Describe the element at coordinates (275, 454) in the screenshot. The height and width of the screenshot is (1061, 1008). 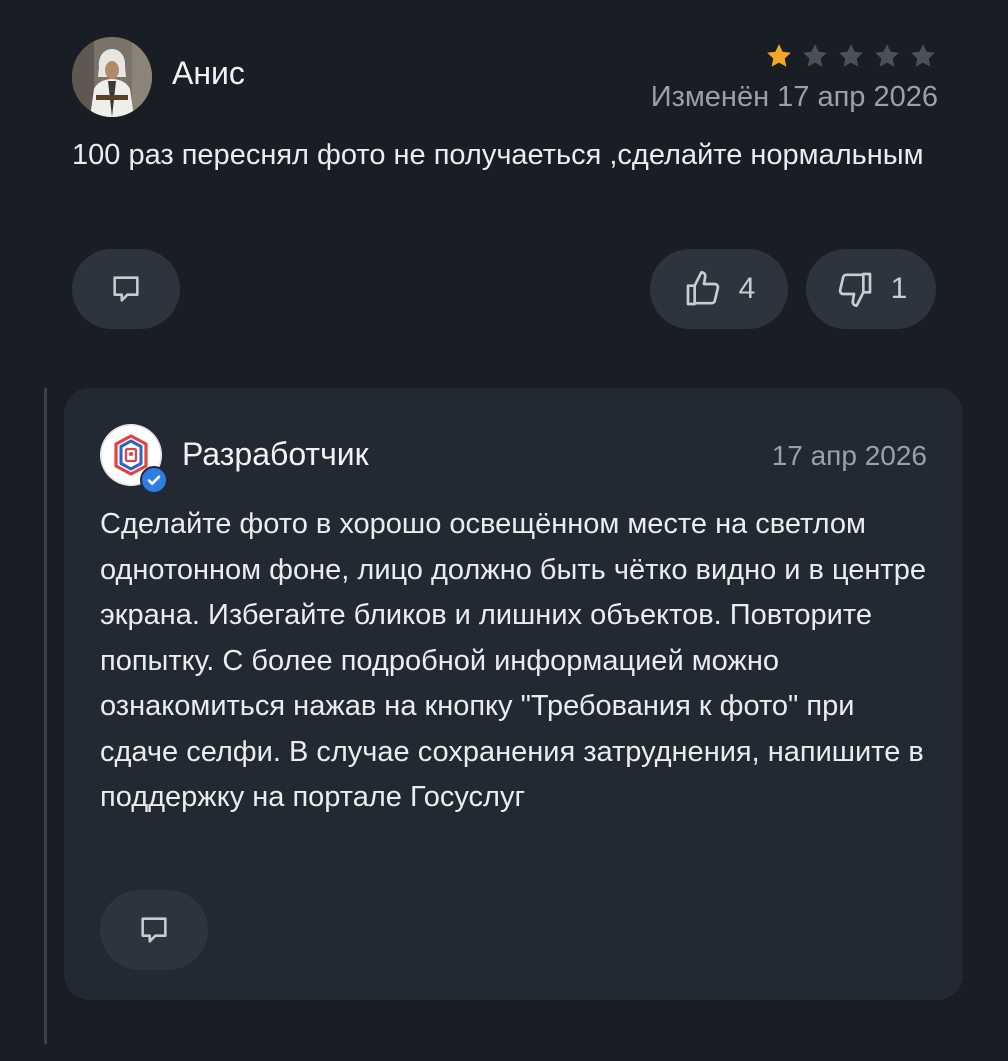
I see `developer-name: Разработчик` at that location.